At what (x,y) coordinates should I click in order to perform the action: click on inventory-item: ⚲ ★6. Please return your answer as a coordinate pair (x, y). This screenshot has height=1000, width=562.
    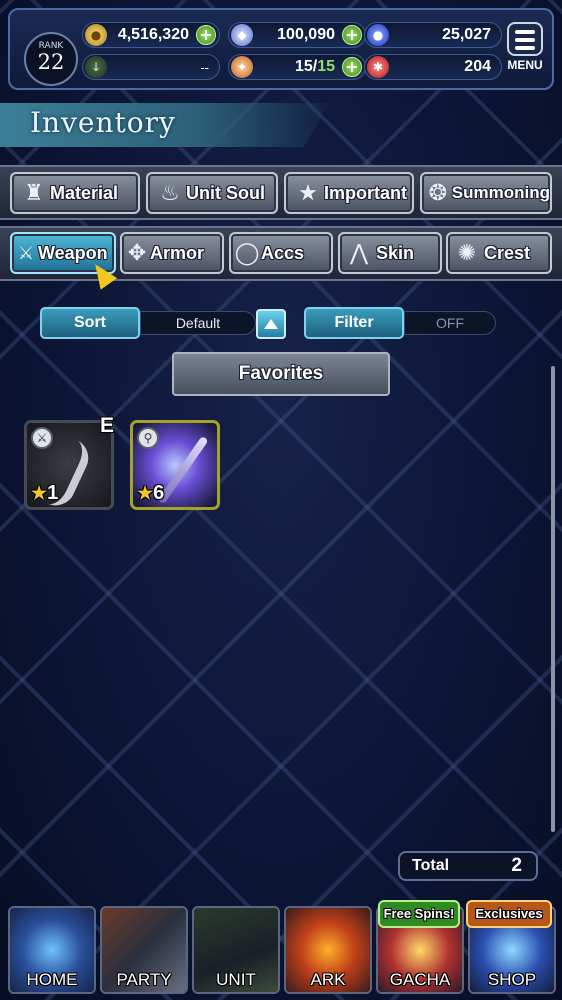
    Looking at the image, I should click on (175, 465).